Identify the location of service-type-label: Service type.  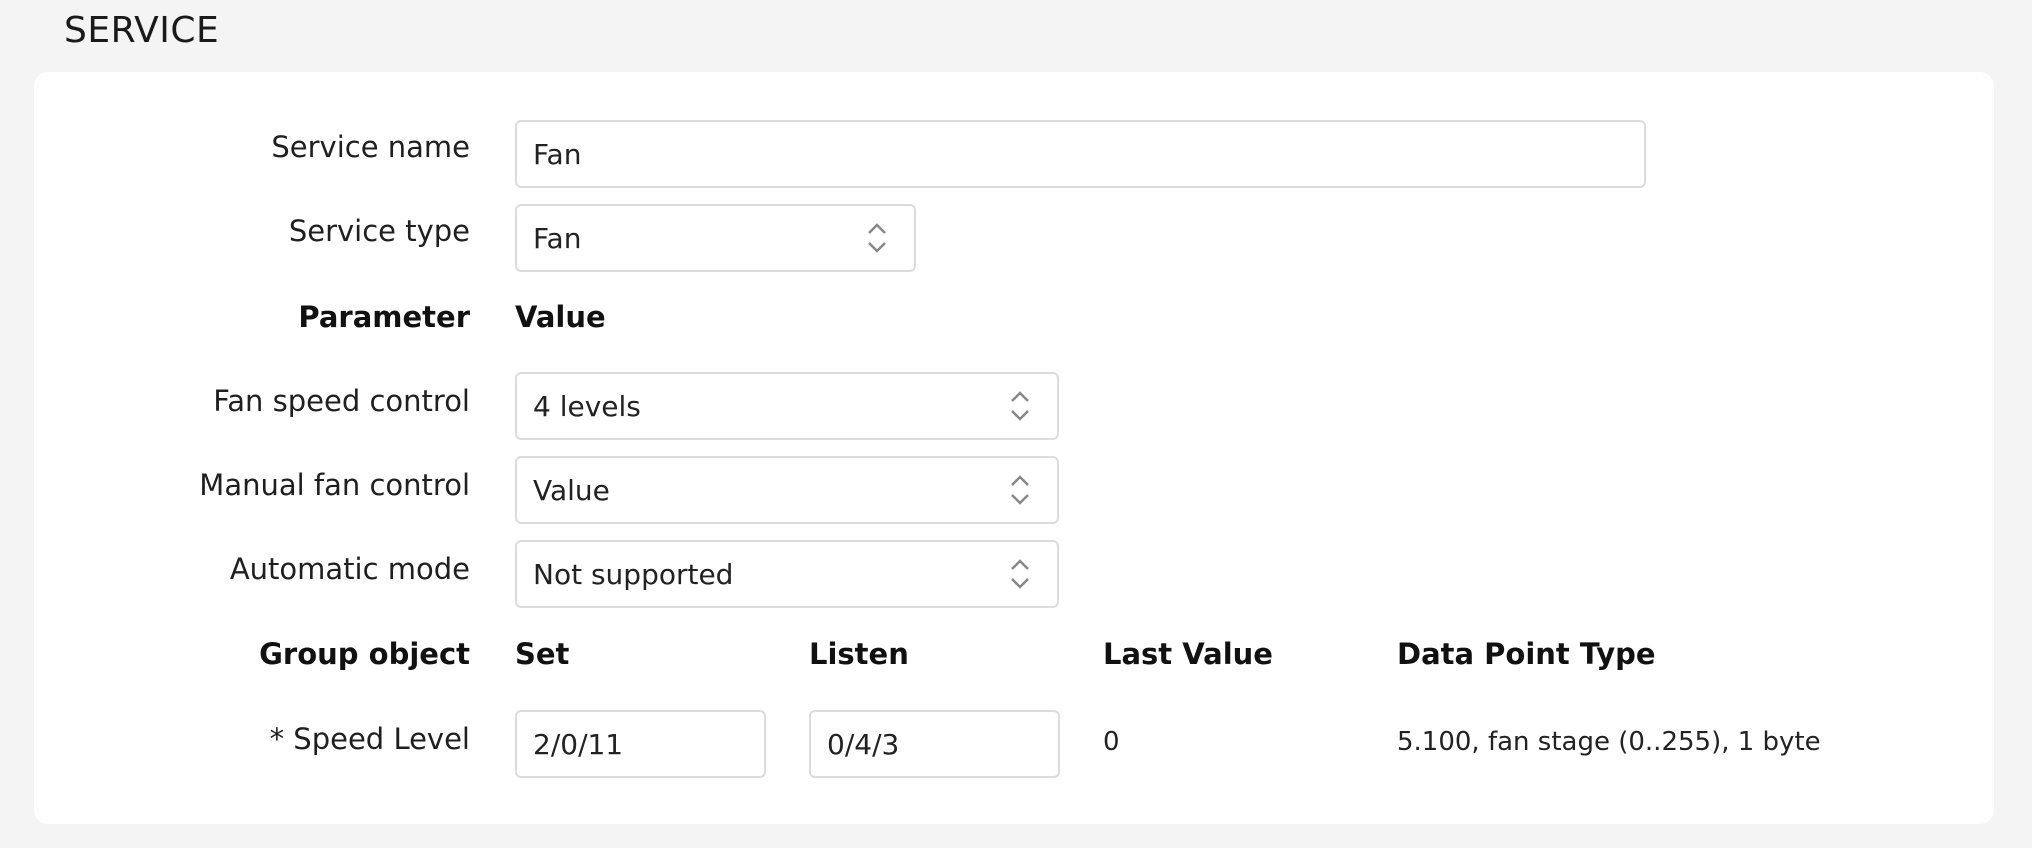
(379, 231).